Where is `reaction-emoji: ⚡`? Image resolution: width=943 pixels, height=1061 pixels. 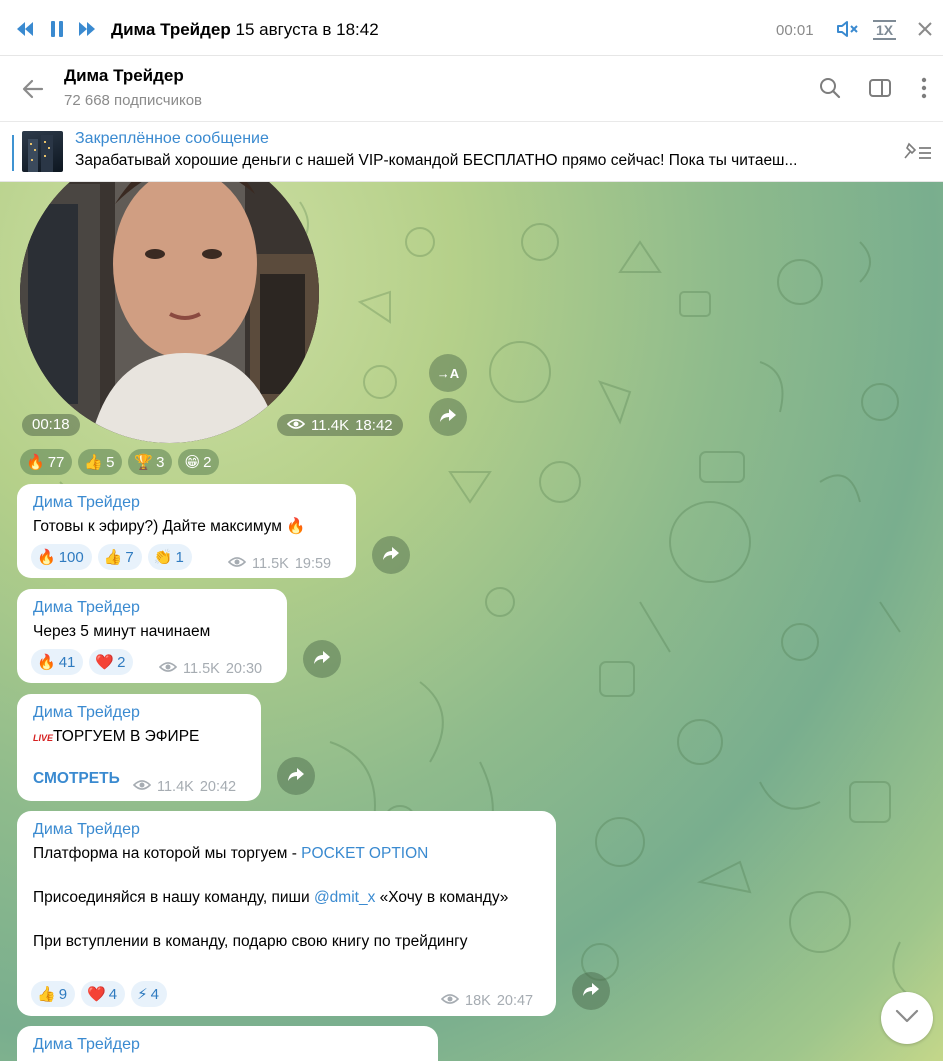
reaction-emoji: ⚡ is located at coordinates (142, 994).